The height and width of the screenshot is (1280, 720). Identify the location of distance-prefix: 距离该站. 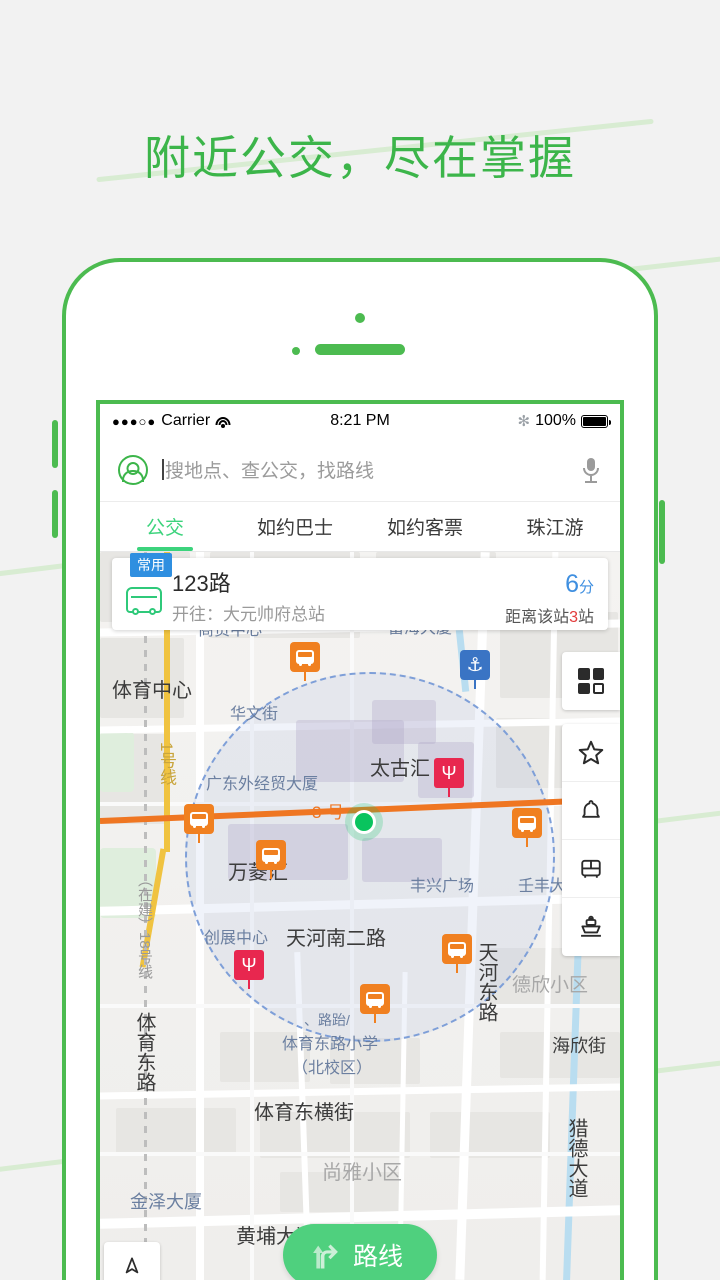
(537, 617).